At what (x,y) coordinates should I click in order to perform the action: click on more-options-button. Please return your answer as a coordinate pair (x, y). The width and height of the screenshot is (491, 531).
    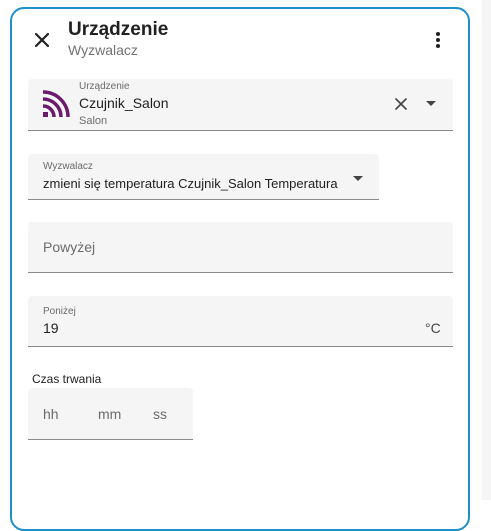
    Looking at the image, I should click on (438, 40).